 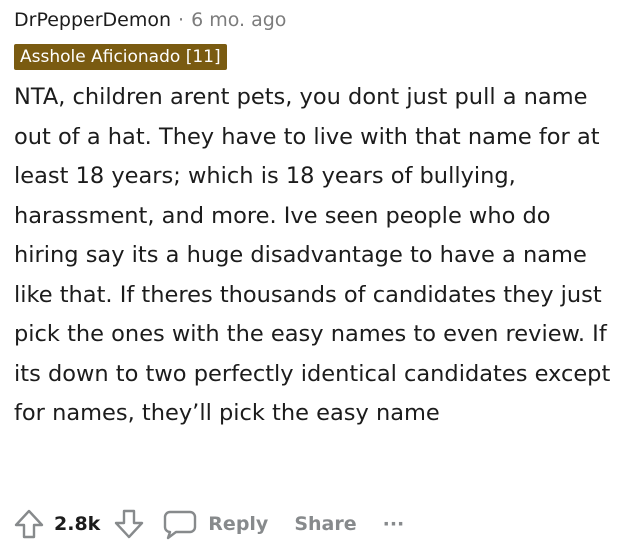 I want to click on username-link: DrPepperDemon, so click(x=92, y=20).